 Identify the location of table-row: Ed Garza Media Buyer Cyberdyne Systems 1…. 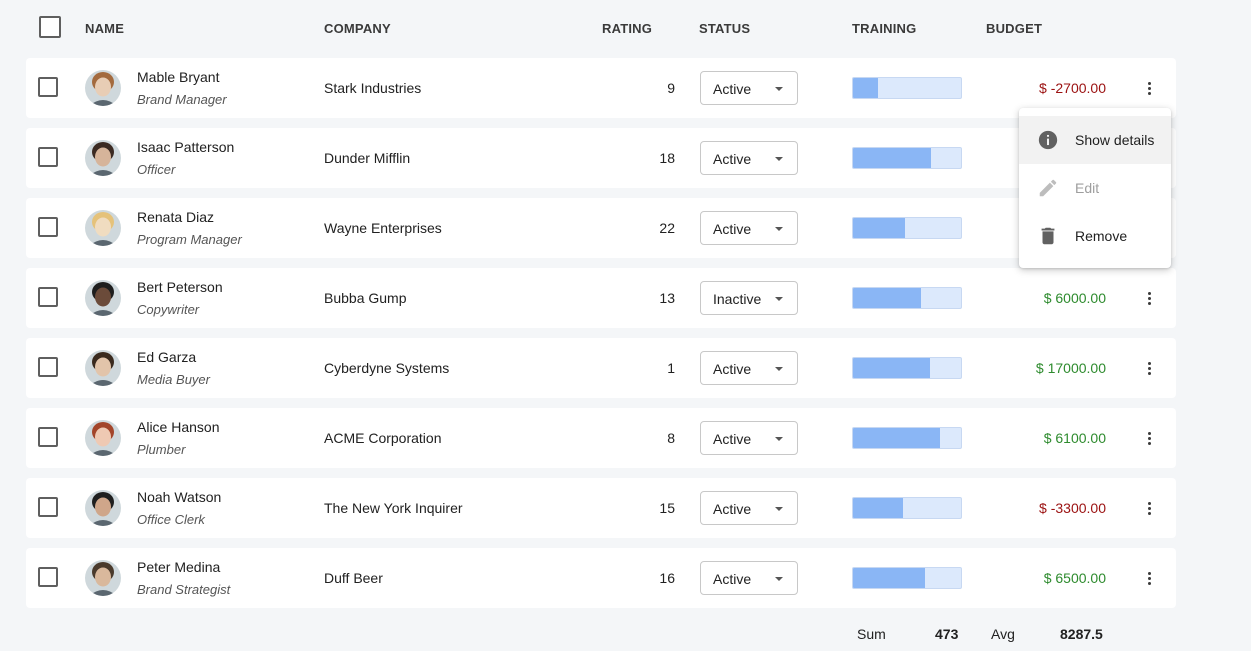
(601, 368).